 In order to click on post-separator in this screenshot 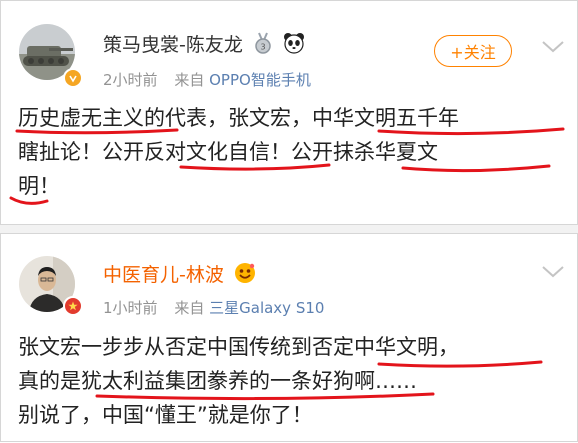, I will do `click(289, 229)`.